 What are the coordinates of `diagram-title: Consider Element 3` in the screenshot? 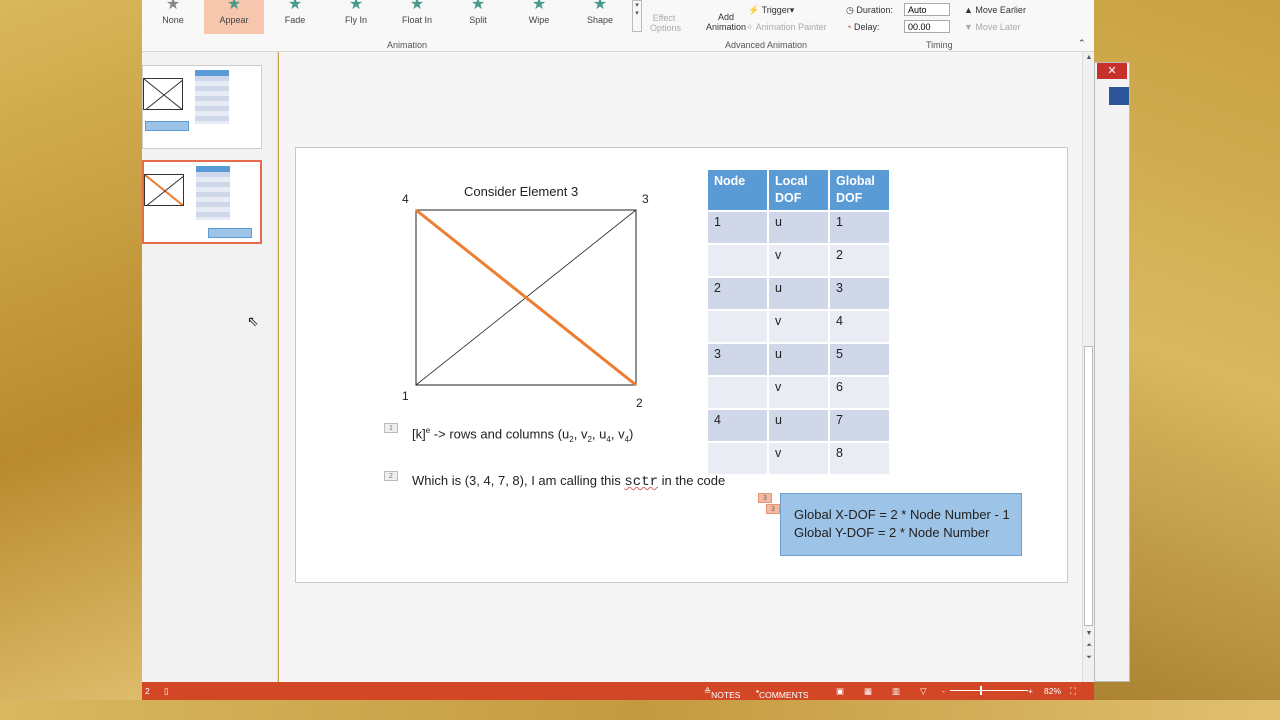 It's located at (521, 191).